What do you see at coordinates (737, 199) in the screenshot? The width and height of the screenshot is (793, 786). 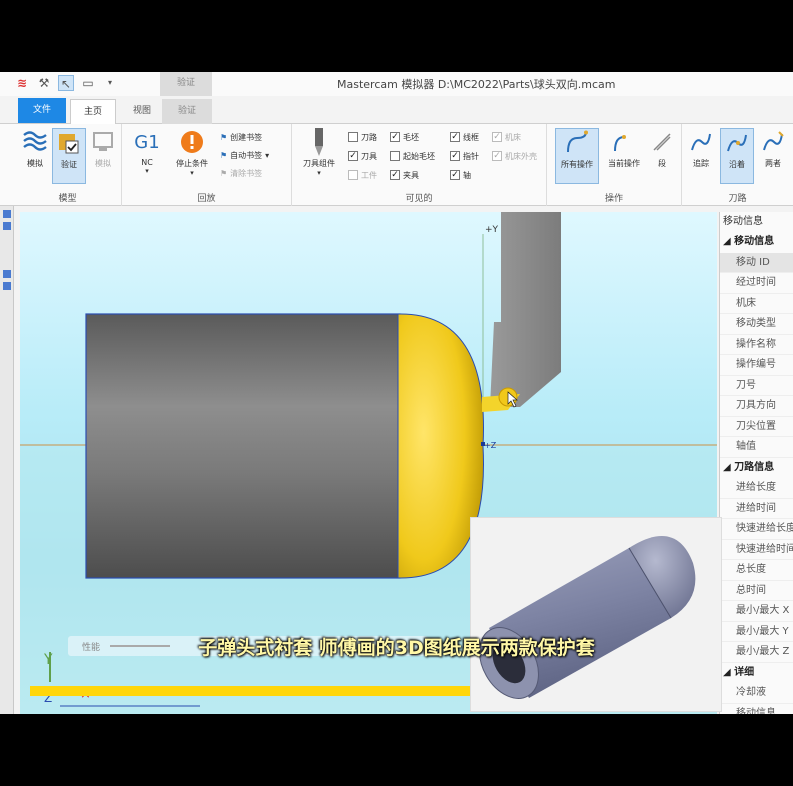 I see `group-label-toolpath: 刀路` at bounding box center [737, 199].